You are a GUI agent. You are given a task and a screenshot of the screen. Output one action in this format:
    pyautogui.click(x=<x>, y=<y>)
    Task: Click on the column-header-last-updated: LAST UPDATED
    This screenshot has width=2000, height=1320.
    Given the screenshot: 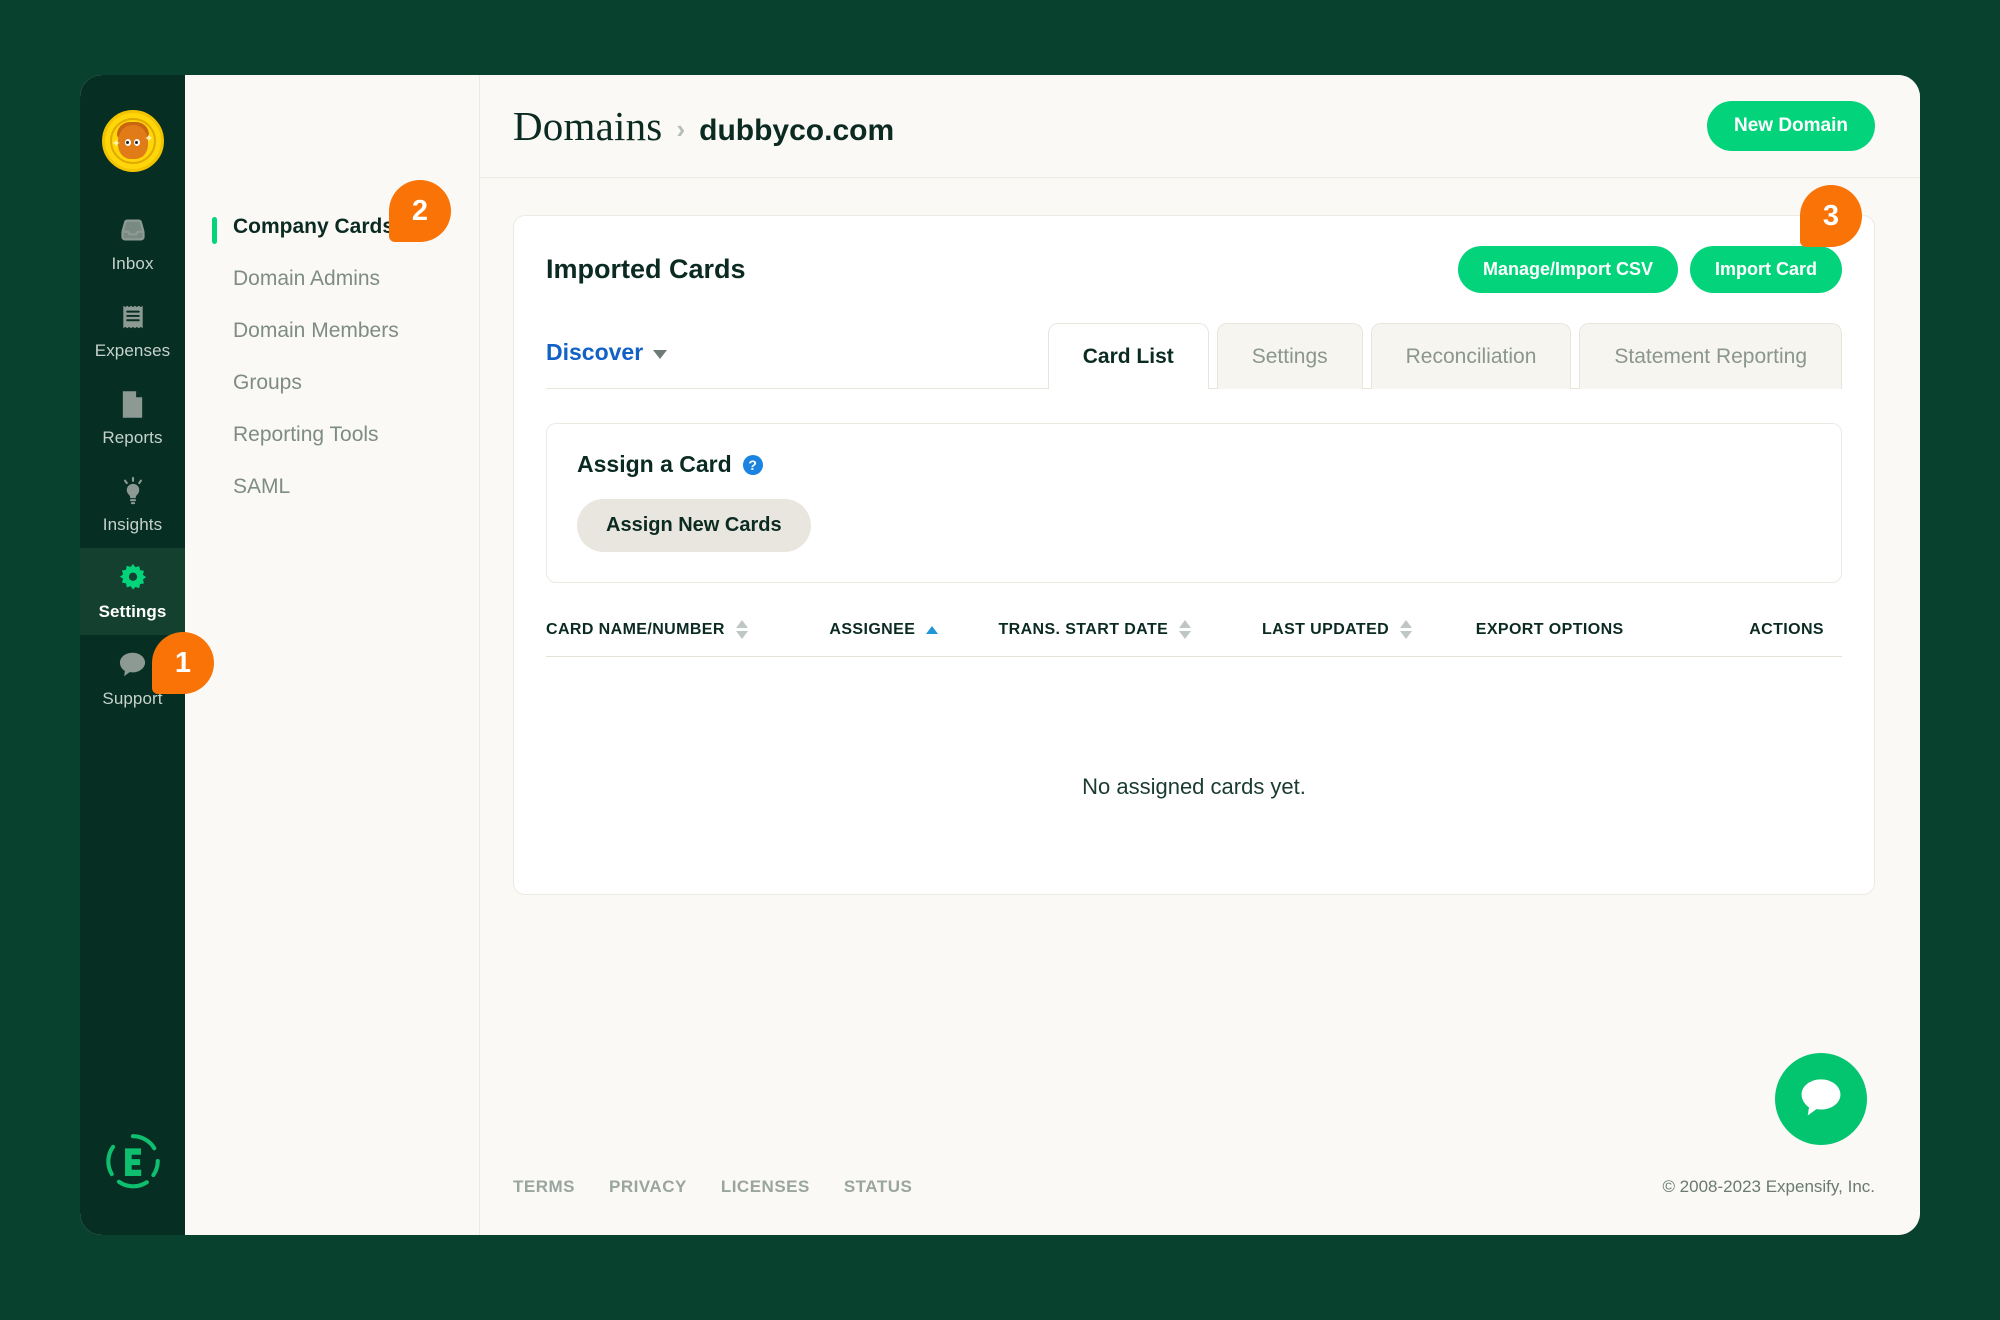 What is the action you would take?
    pyautogui.click(x=1369, y=629)
    